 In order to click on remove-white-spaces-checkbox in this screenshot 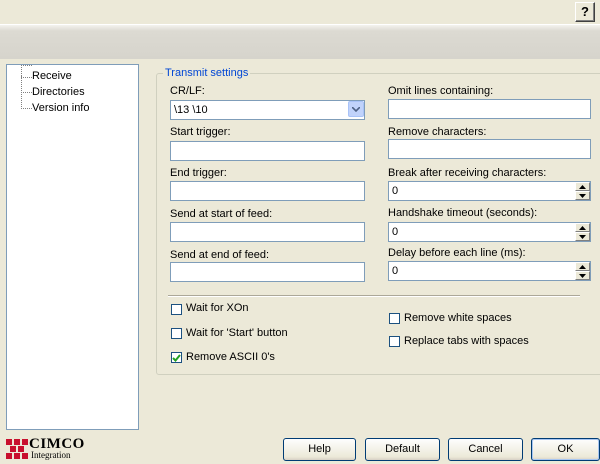, I will do `click(394, 318)`.